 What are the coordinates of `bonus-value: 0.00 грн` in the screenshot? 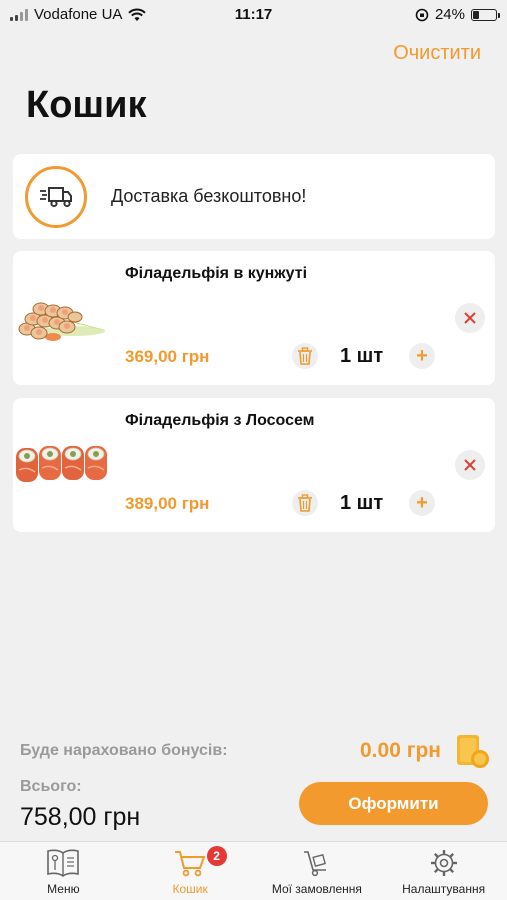 It's located at (400, 750).